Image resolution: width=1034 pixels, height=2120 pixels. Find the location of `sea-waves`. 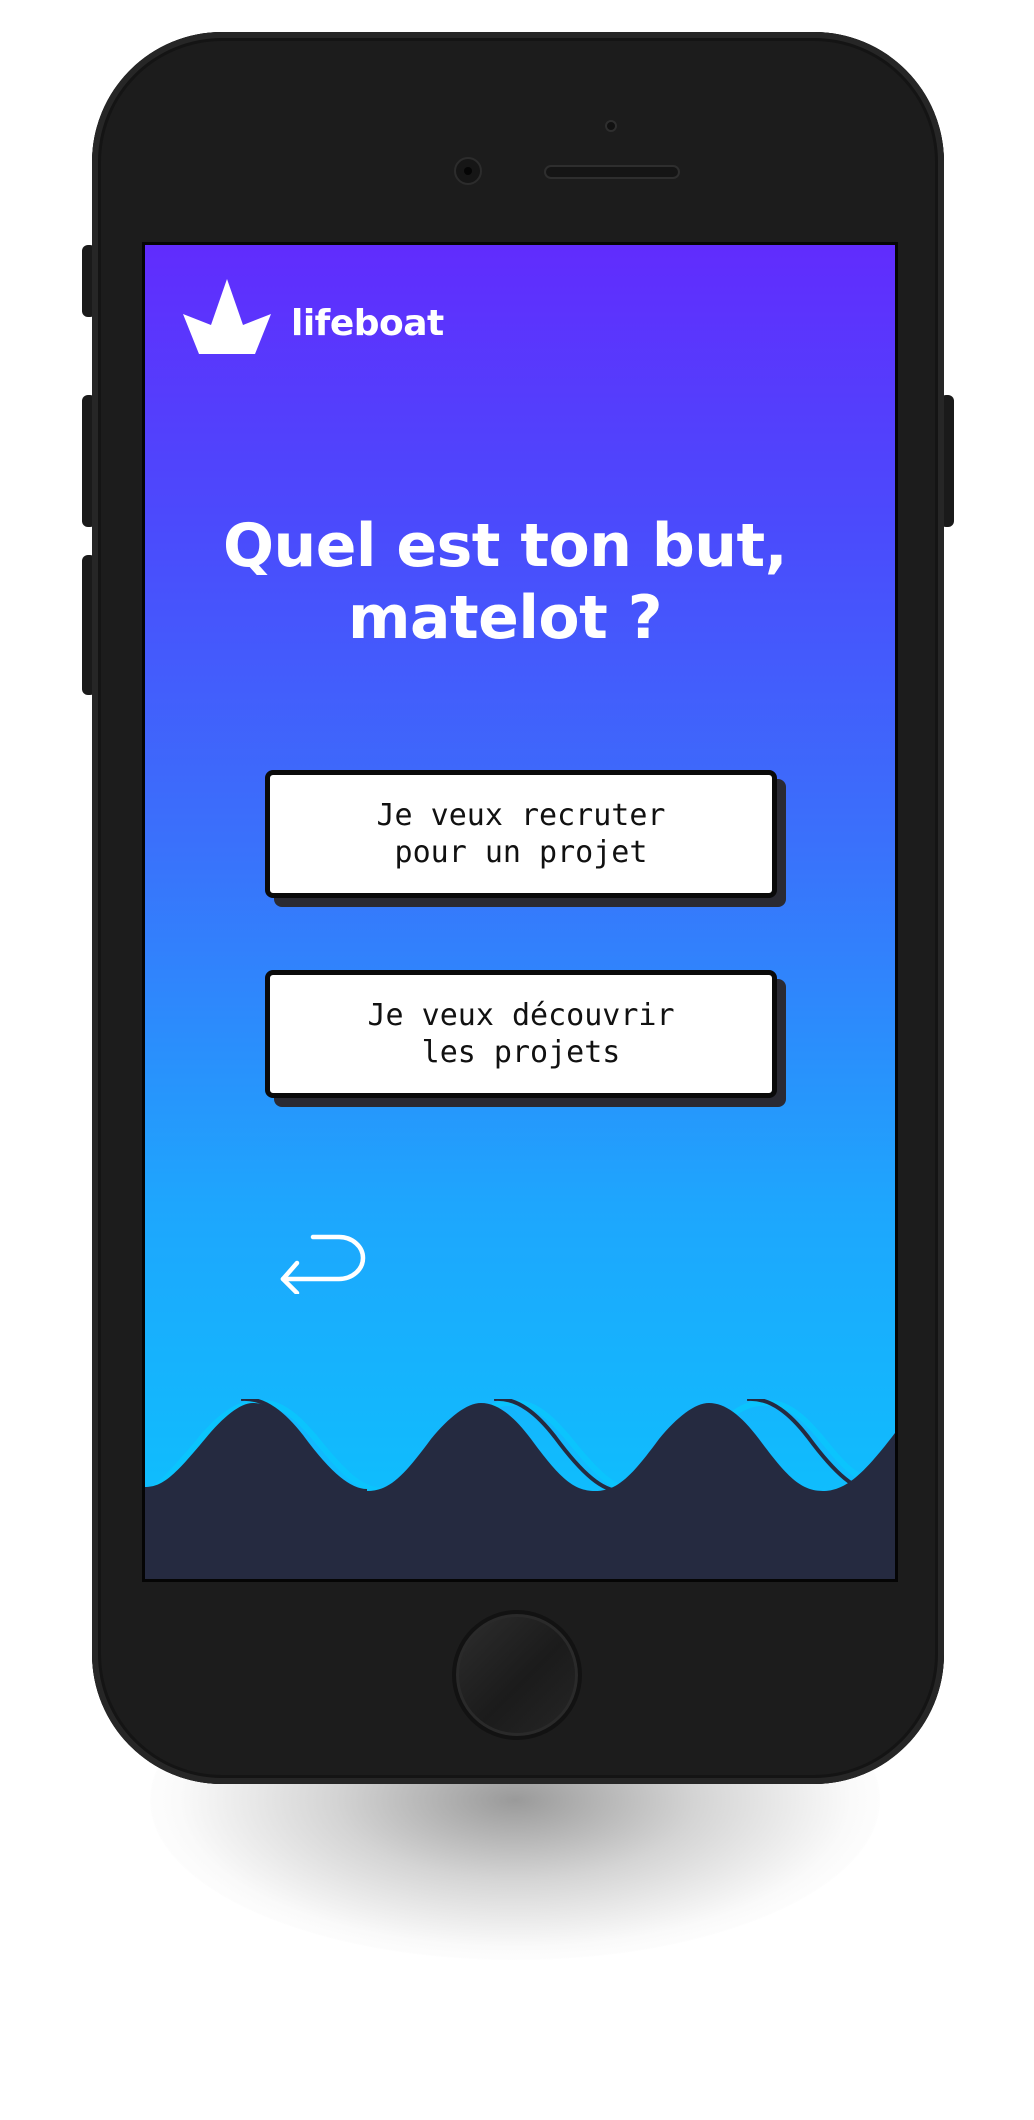

sea-waves is located at coordinates (520, 1489).